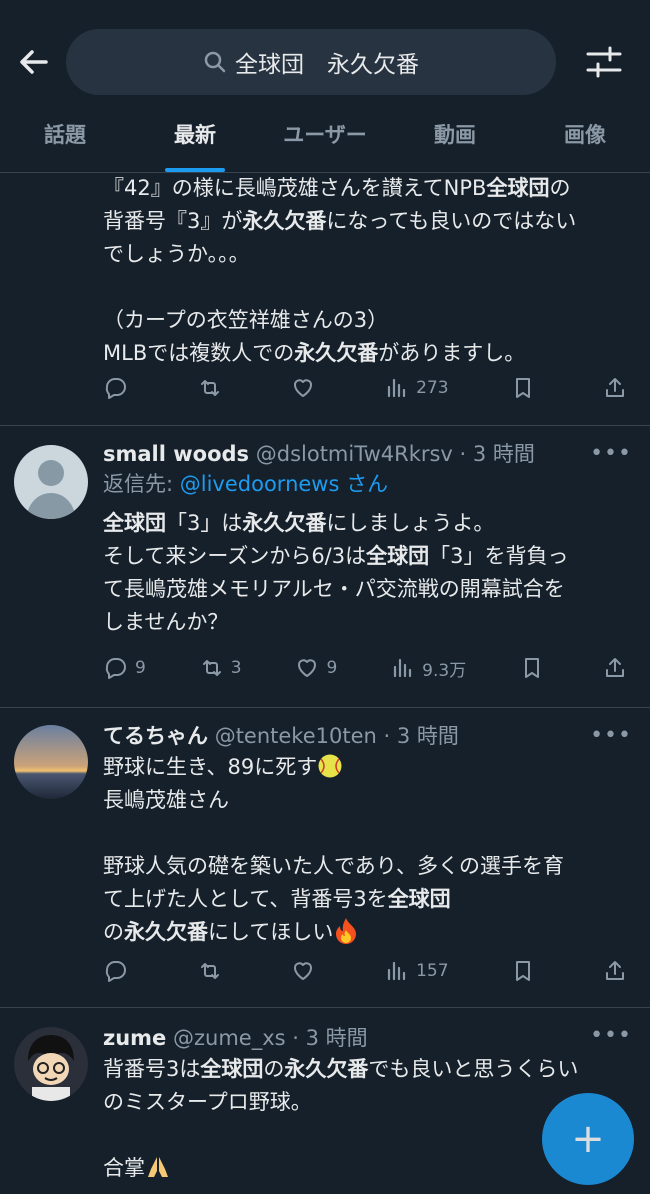  Describe the element at coordinates (398, 556) in the screenshot. I see `highlighted-keyword: 全球団` at that location.